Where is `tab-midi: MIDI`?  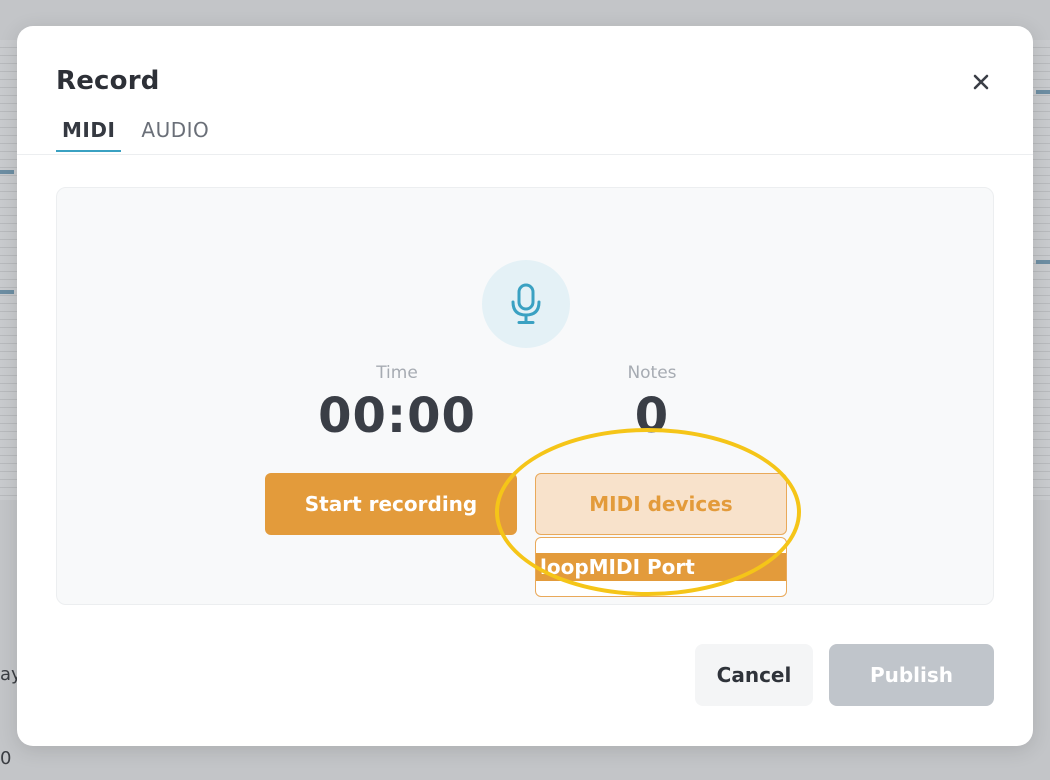
tab-midi: MIDI is located at coordinates (89, 133).